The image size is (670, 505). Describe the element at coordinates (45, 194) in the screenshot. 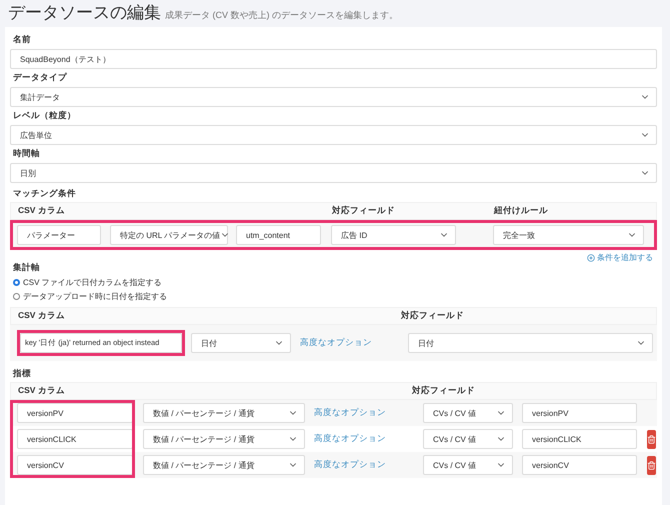

I see `section-title: マッチング条件` at that location.